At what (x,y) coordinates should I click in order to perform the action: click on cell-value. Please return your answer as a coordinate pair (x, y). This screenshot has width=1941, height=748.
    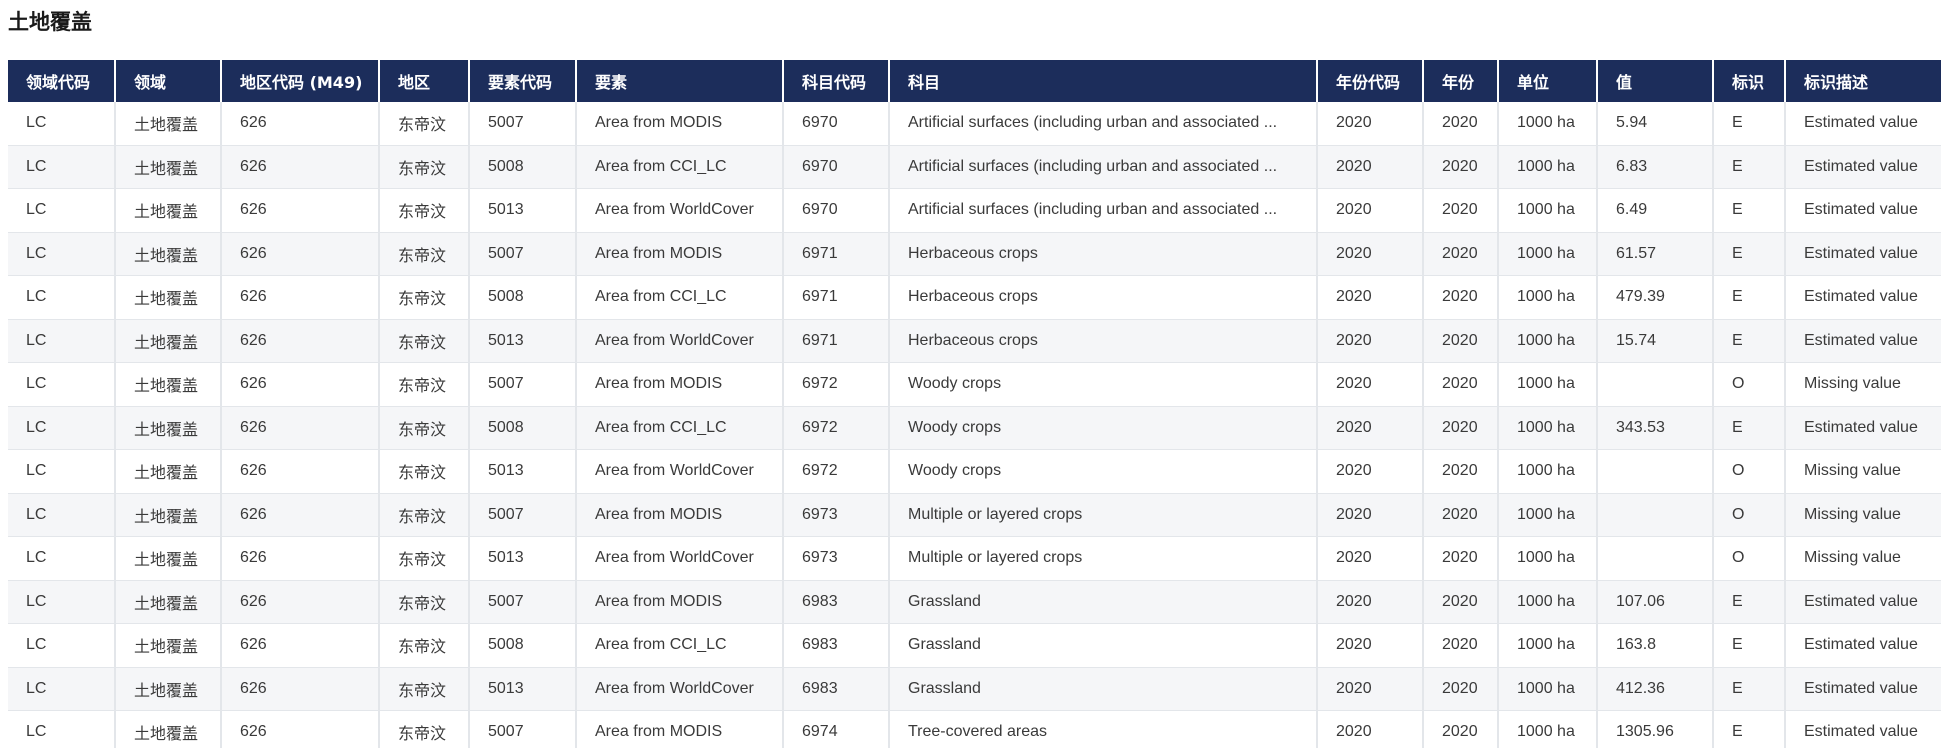
    Looking at the image, I should click on (1655, 558).